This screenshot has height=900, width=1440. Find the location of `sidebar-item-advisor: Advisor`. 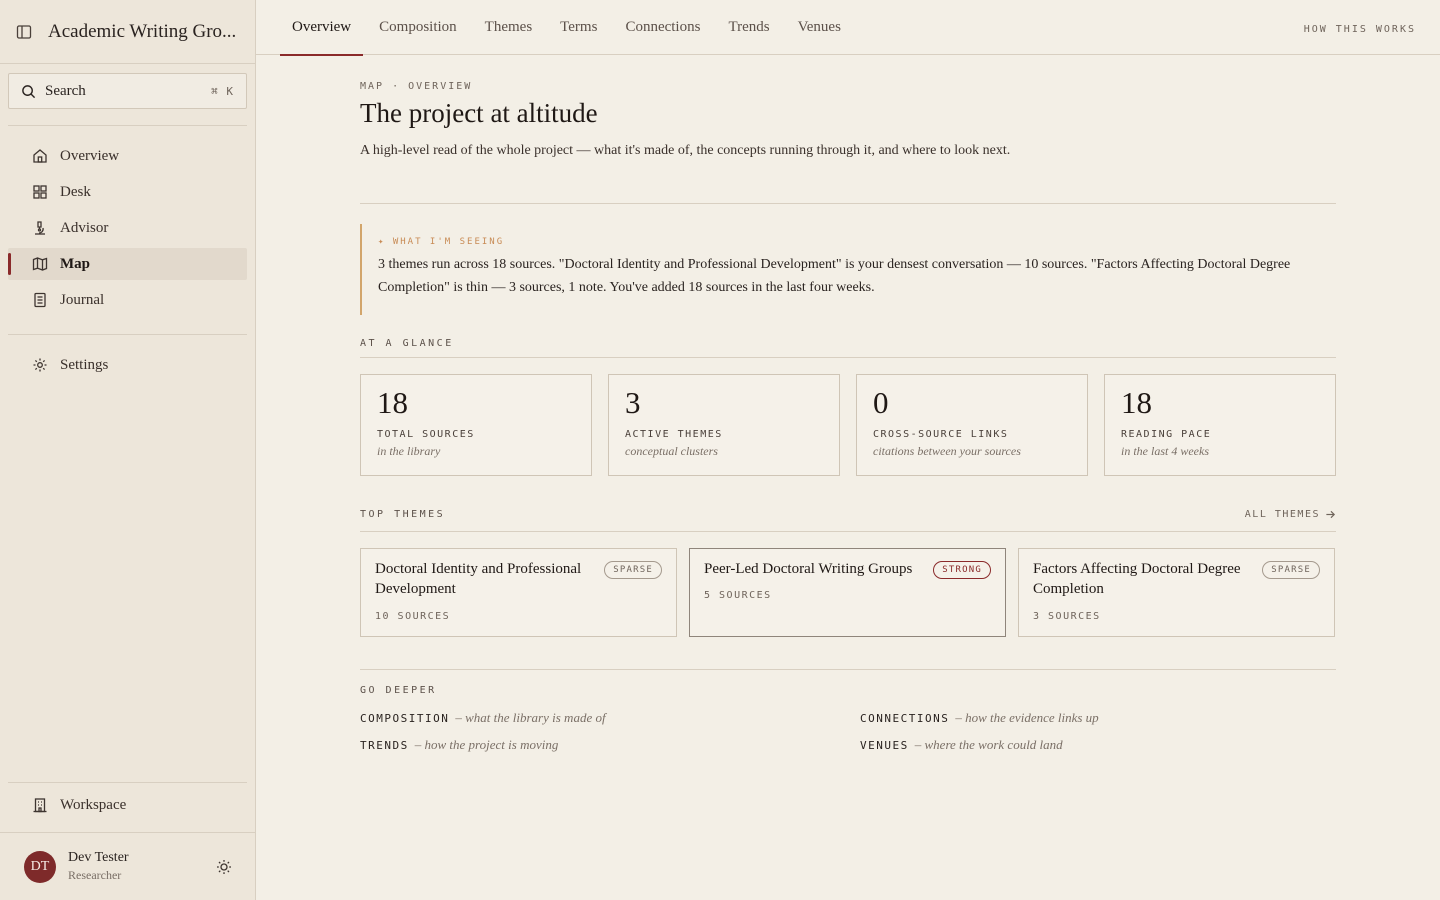

sidebar-item-advisor: Advisor is located at coordinates (127, 228).